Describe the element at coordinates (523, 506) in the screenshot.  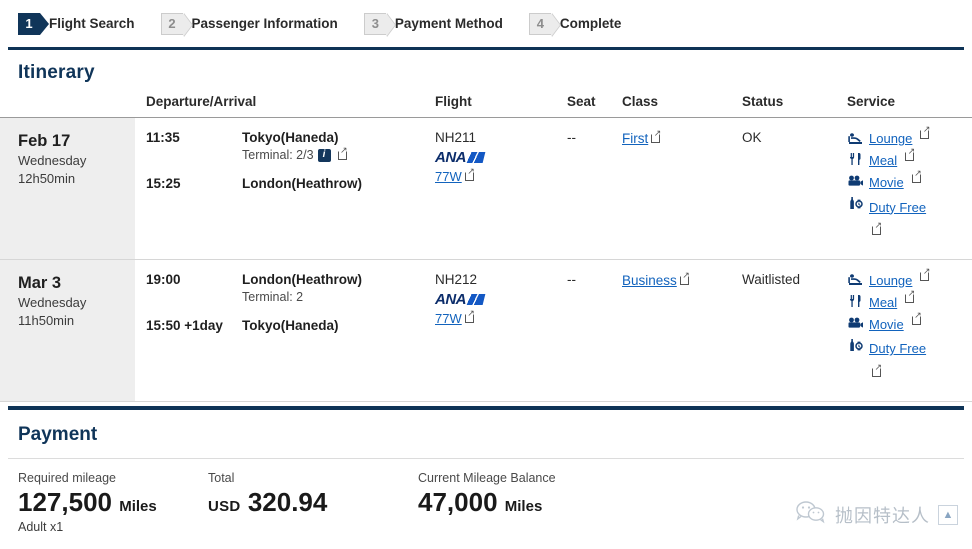
I see `mileage-balance-unit: Miles` at that location.